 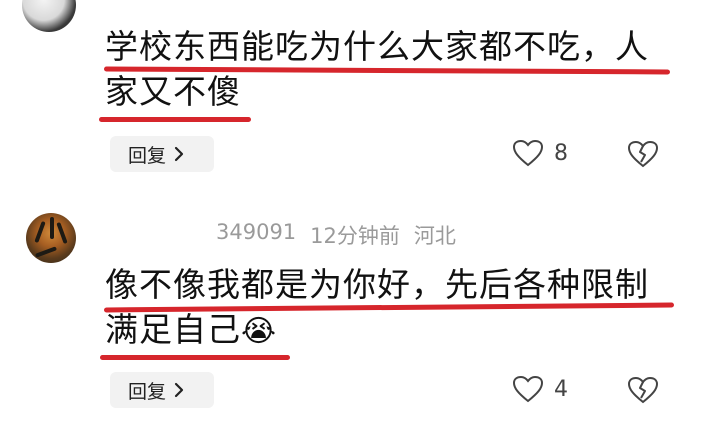 What do you see at coordinates (173, 91) in the screenshot?
I see `comment-line: 家又不傻` at bounding box center [173, 91].